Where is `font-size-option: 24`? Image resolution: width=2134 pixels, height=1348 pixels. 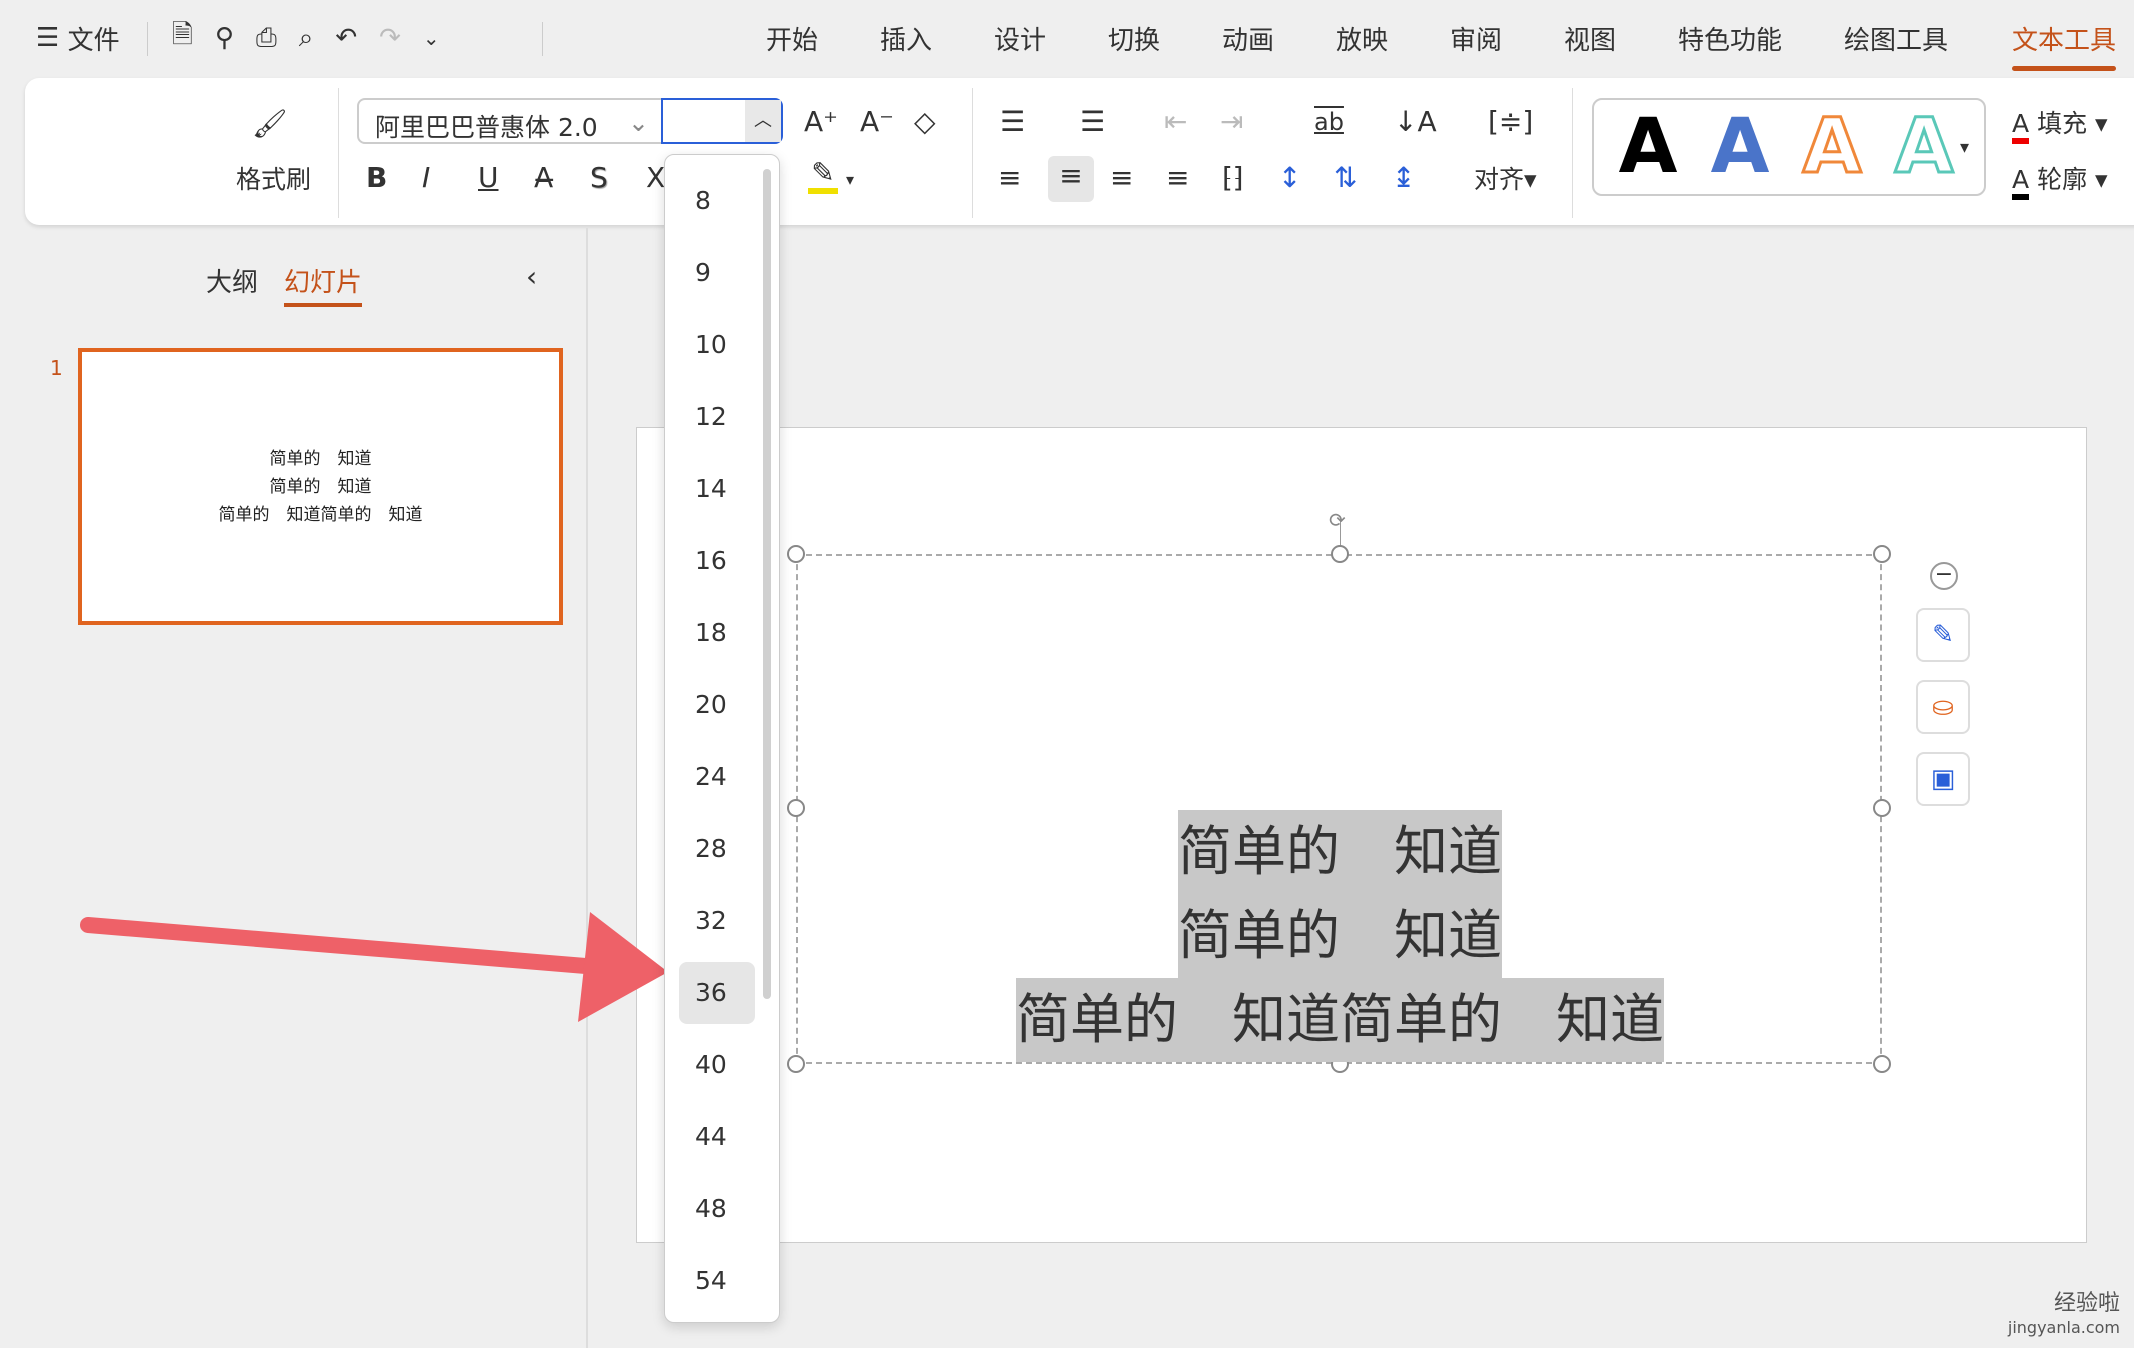 font-size-option: 24 is located at coordinates (717, 777).